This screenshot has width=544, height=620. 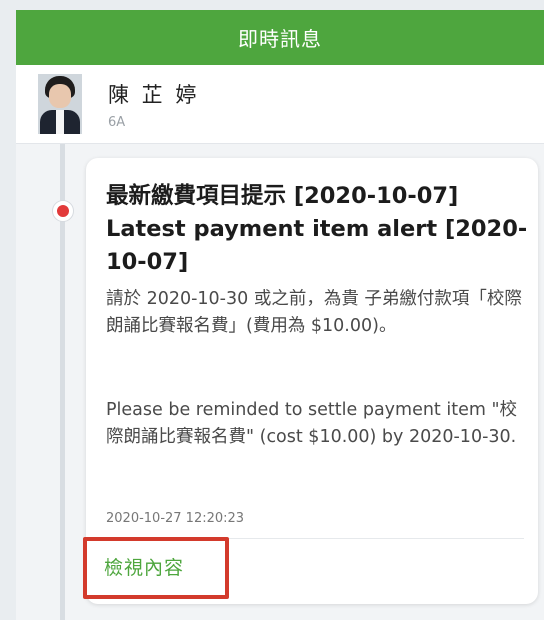 I want to click on profile-text: 陳 芷 婷 6A, so click(x=153, y=104).